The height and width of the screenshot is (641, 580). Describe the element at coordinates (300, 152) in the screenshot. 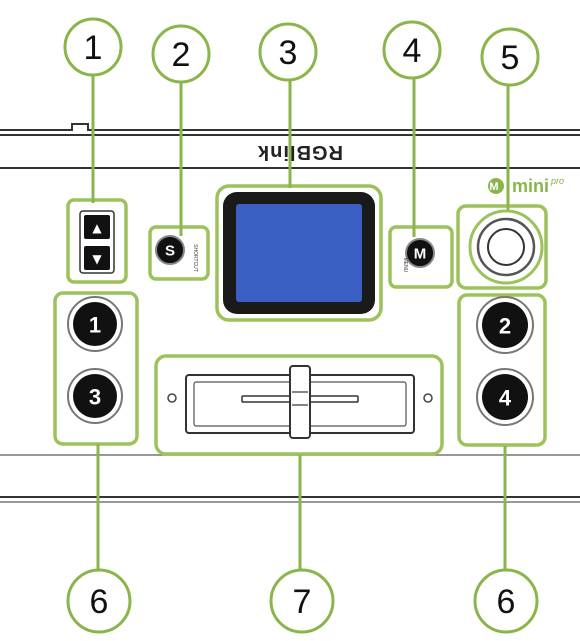

I see `brand-logo: RGBlink` at that location.